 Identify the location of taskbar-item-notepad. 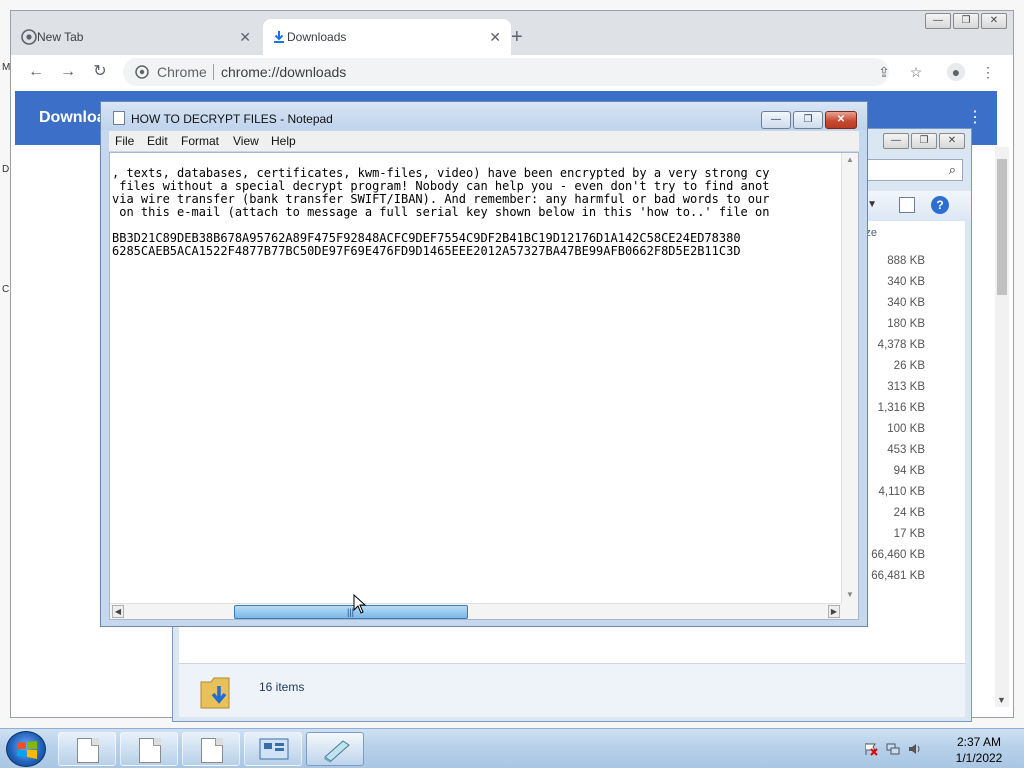
(335, 749).